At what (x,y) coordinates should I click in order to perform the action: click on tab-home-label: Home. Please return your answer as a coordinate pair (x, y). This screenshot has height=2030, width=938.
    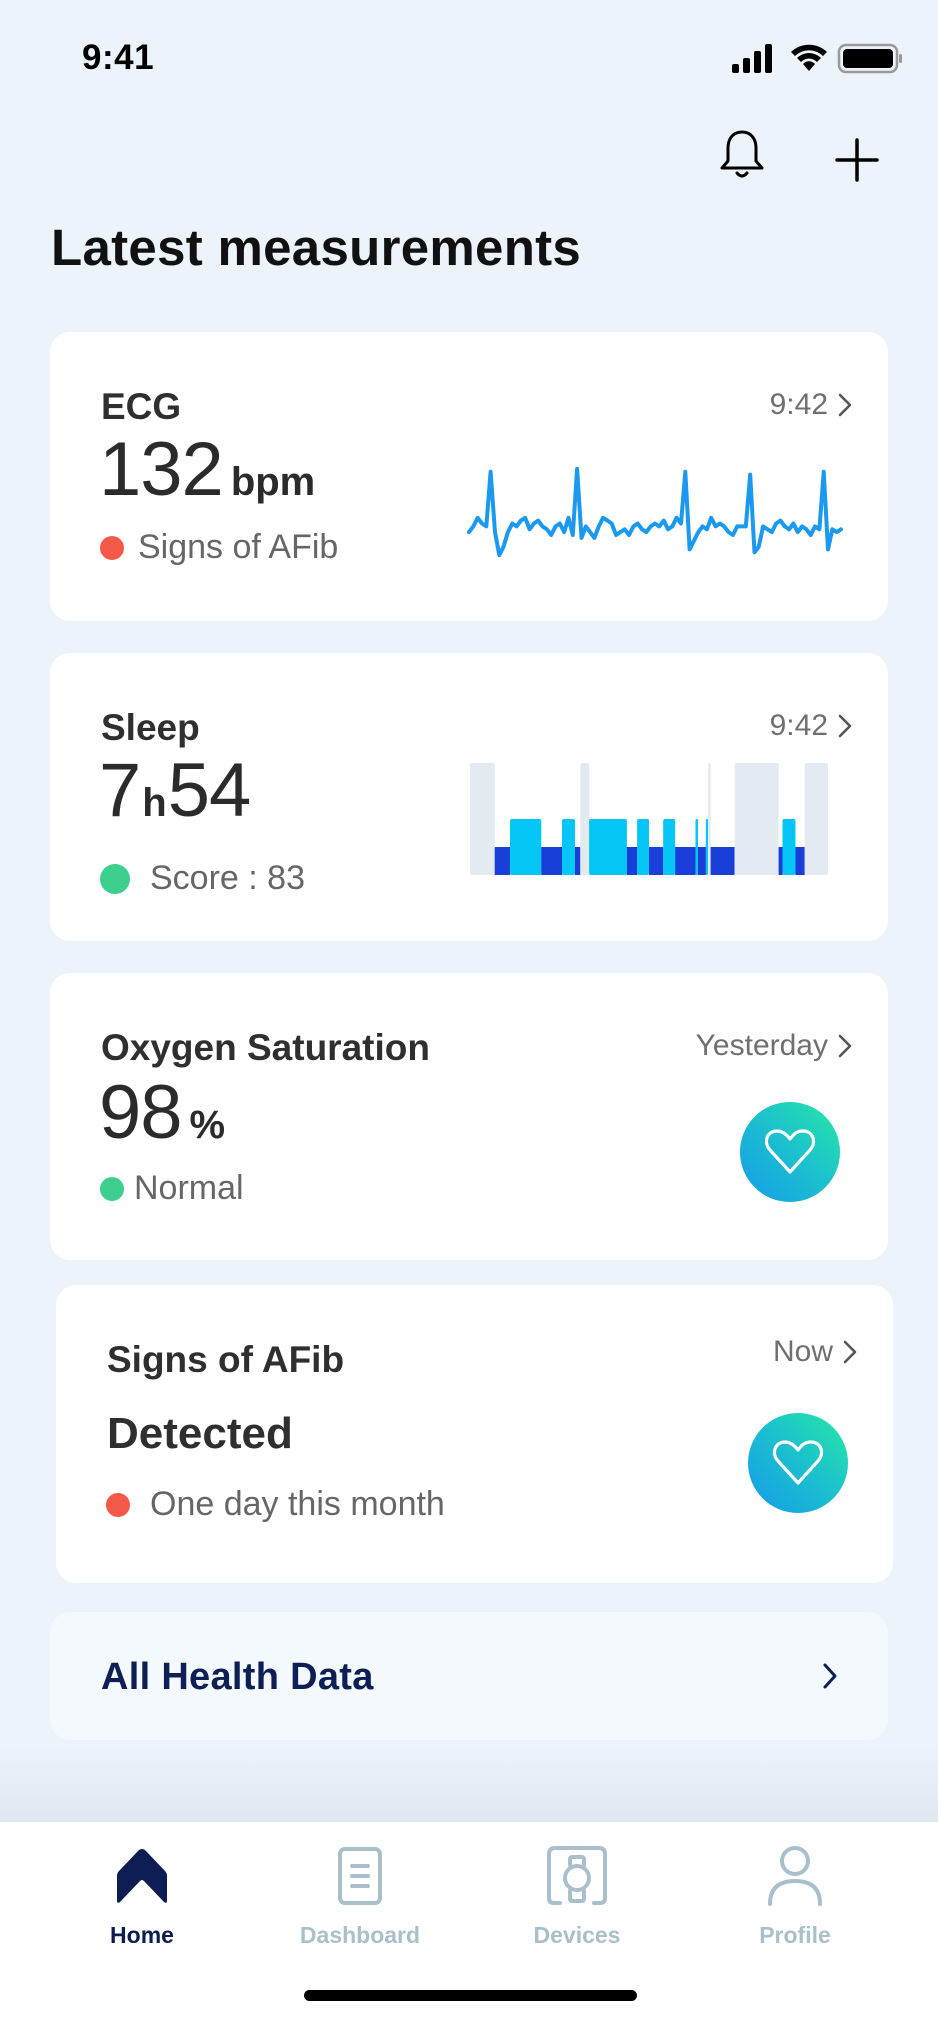
    Looking at the image, I should click on (142, 1935).